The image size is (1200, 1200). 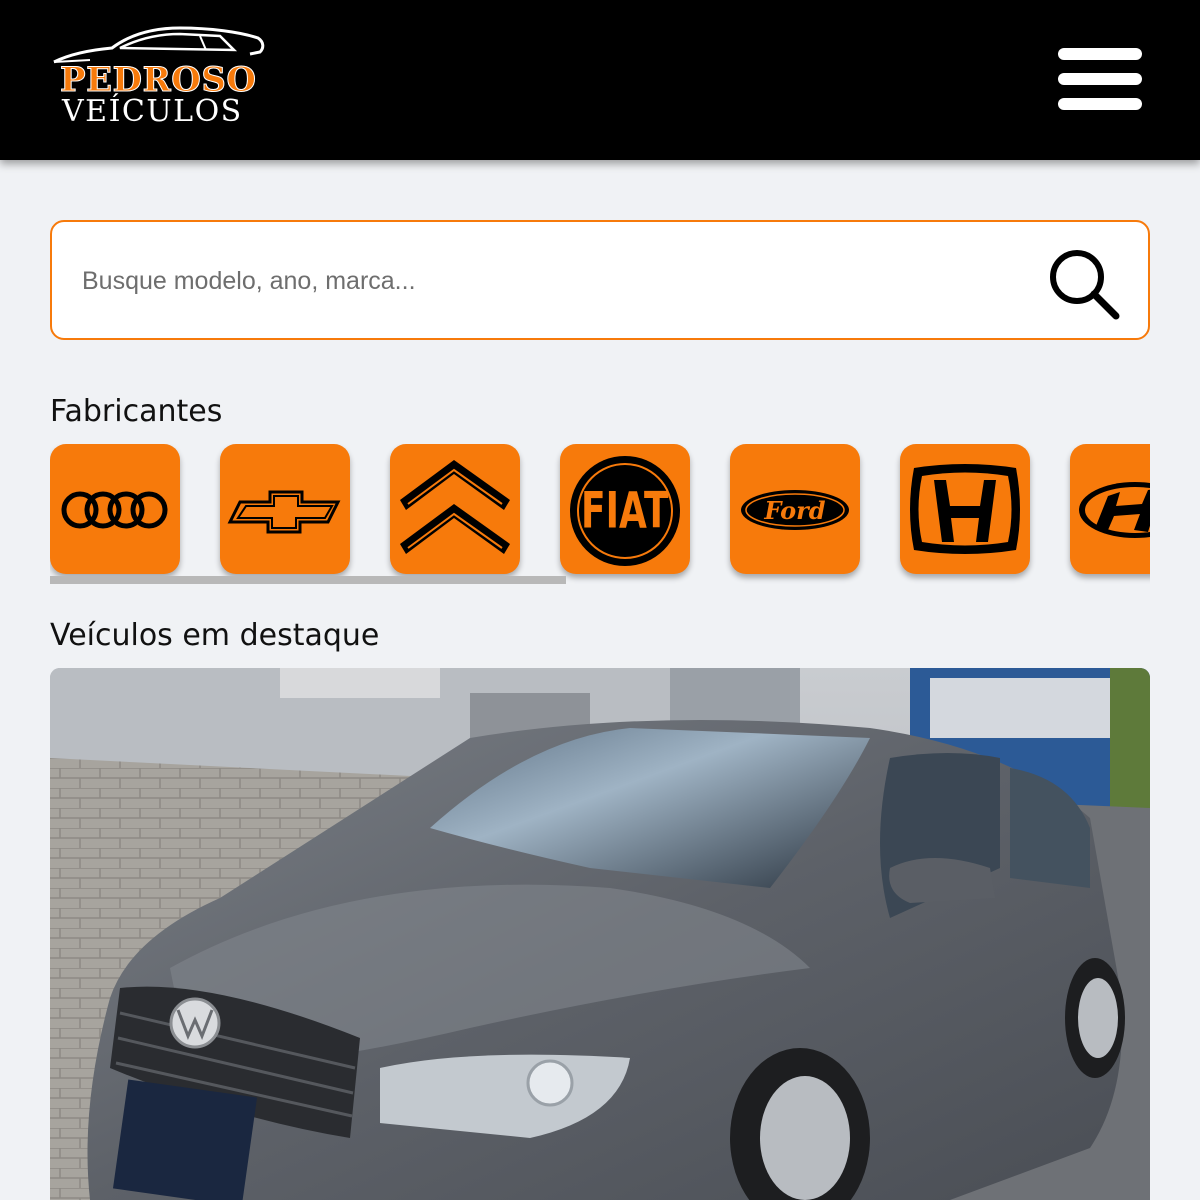 I want to click on search-box, so click(x=600, y=280).